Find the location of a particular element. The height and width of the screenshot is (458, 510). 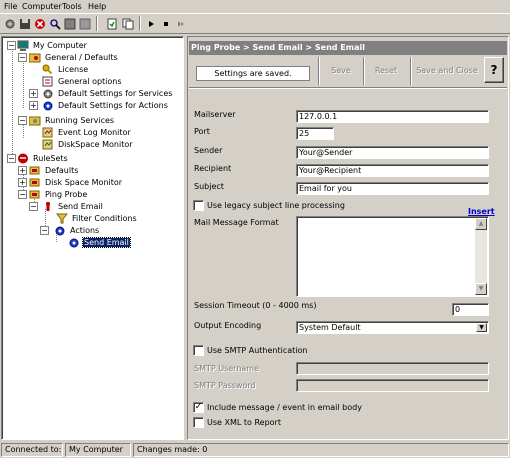

smtp-auth-checkbox is located at coordinates (198, 350).